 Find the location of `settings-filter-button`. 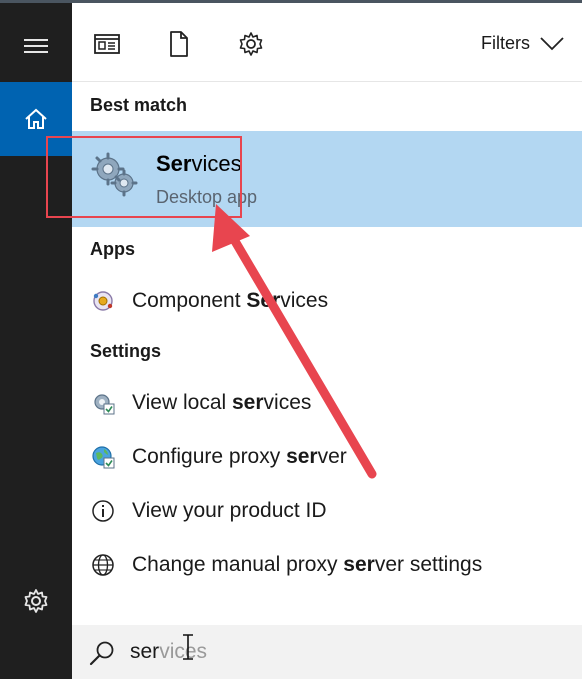

settings-filter-button is located at coordinates (251, 44).